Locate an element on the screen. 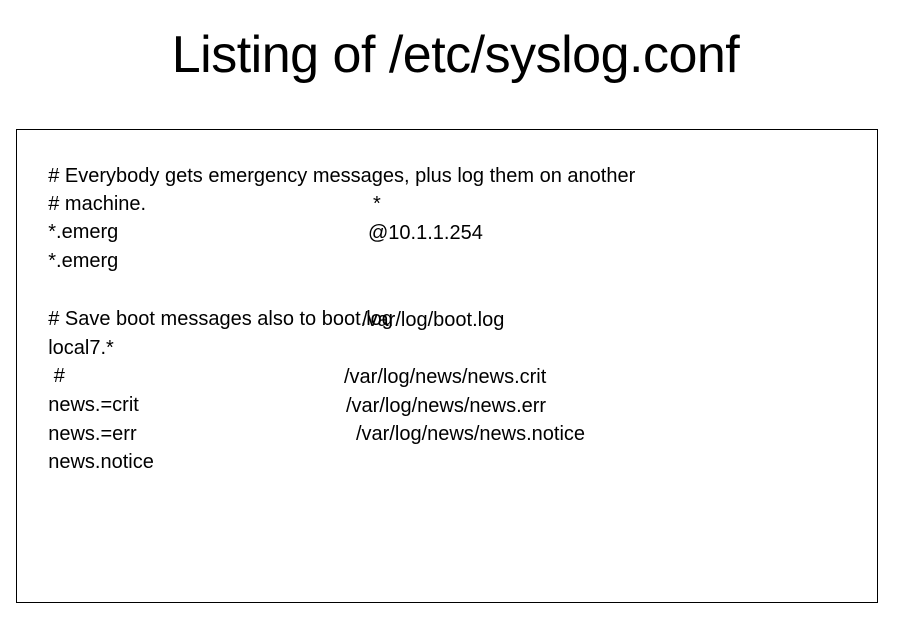 The image size is (911, 621). listing-line-blank is located at coordinates (37, 262).